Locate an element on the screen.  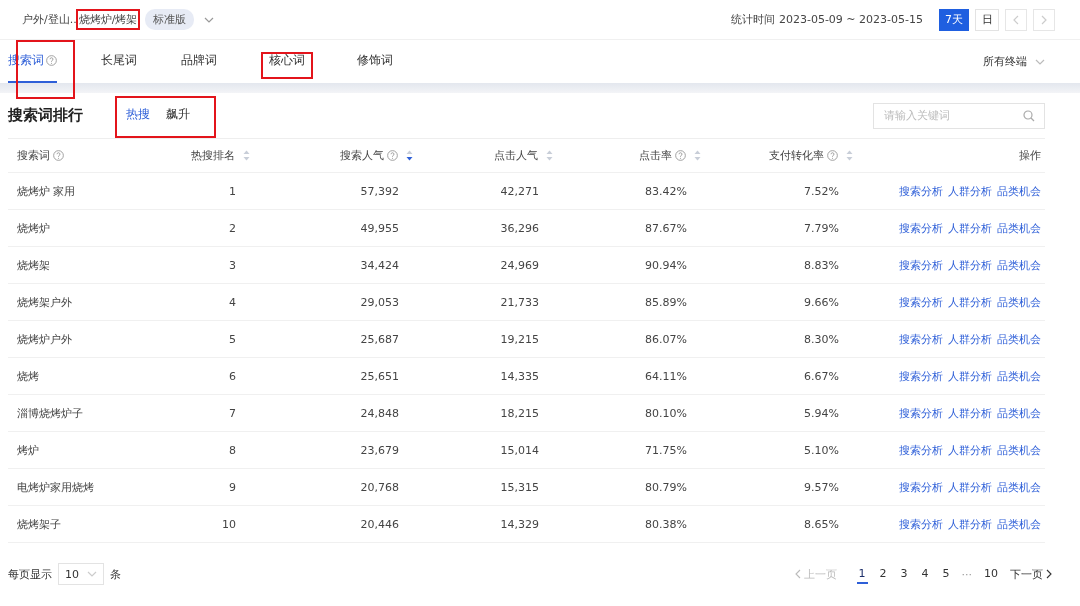
page-button: 10 is located at coordinates (991, 574).